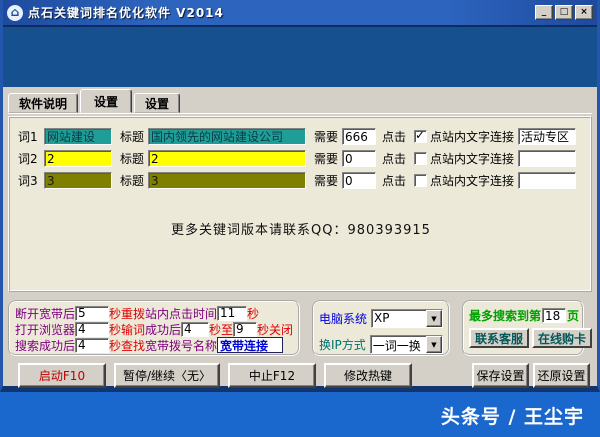  I want to click on title2-label: 标题, so click(132, 159).